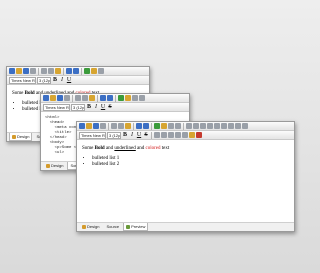 Image resolution: width=320 pixels, height=273 pixels. I want to click on justify-icon, so click(245, 126).